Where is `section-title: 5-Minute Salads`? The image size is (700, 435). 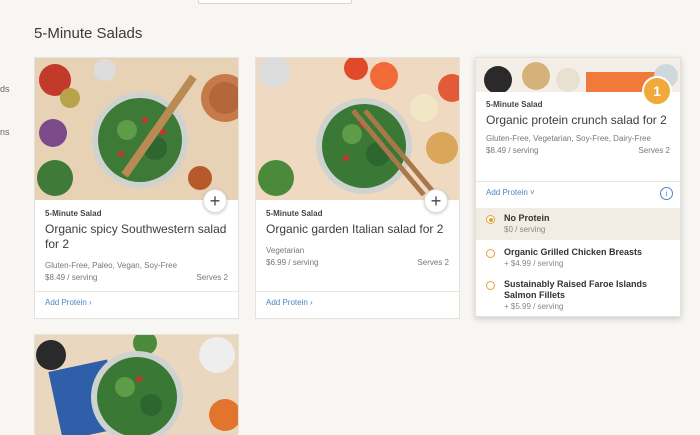 section-title: 5-Minute Salads is located at coordinates (88, 33).